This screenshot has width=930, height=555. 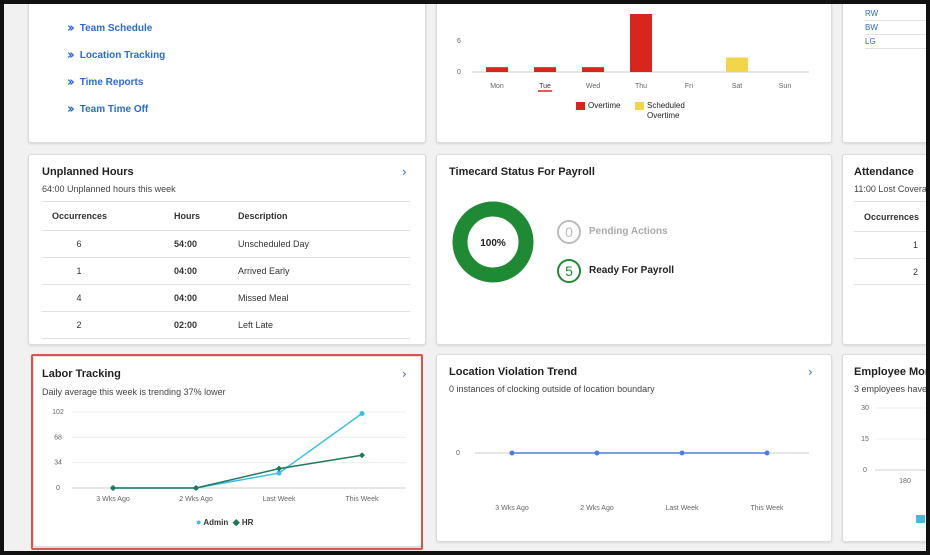 What do you see at coordinates (905, 481) in the screenshot?
I see `x-tick: 180` at bounding box center [905, 481].